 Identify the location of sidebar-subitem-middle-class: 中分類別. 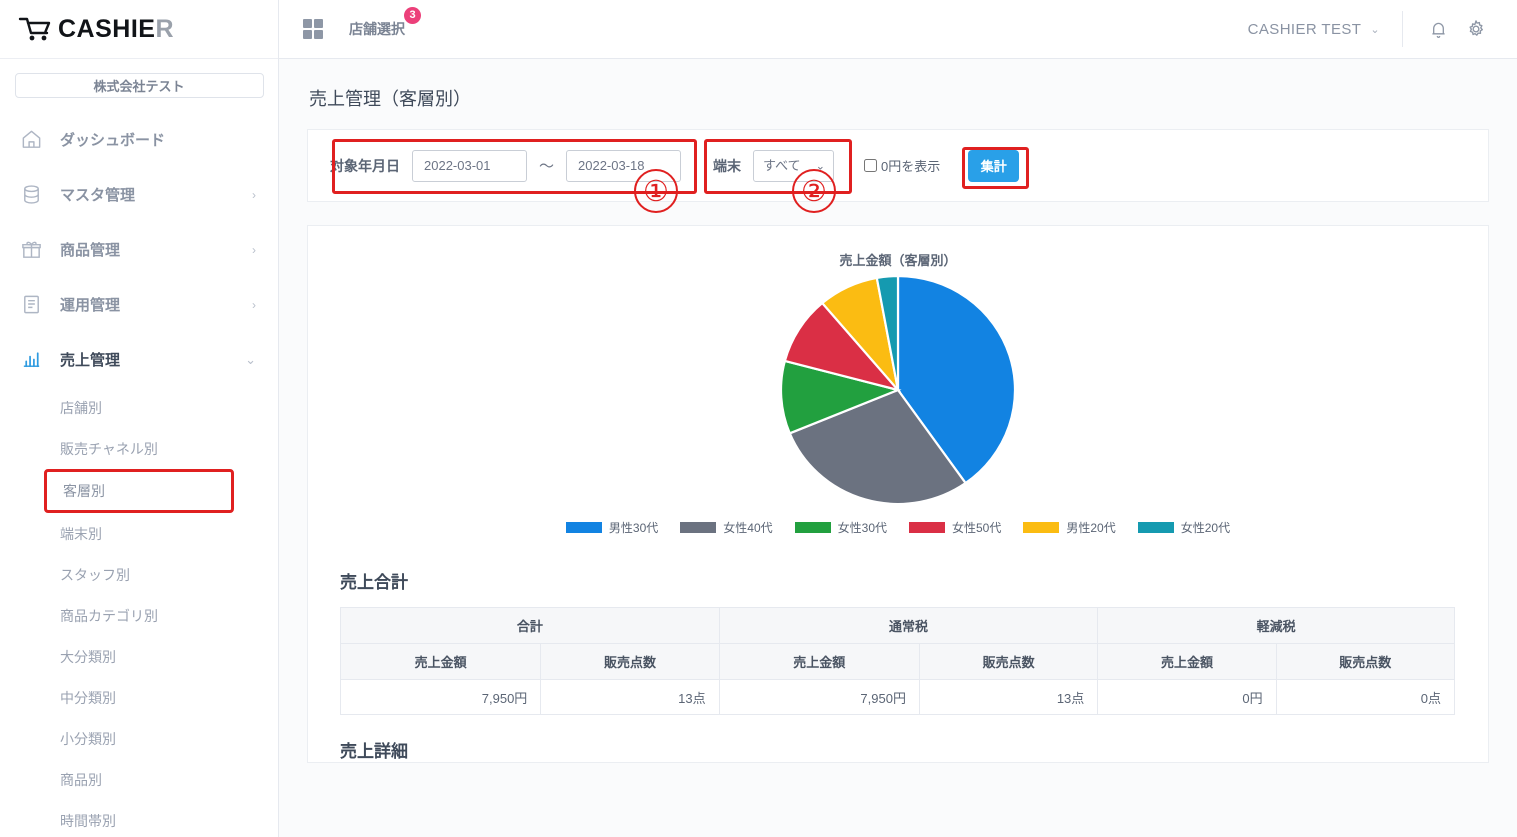
(139, 697).